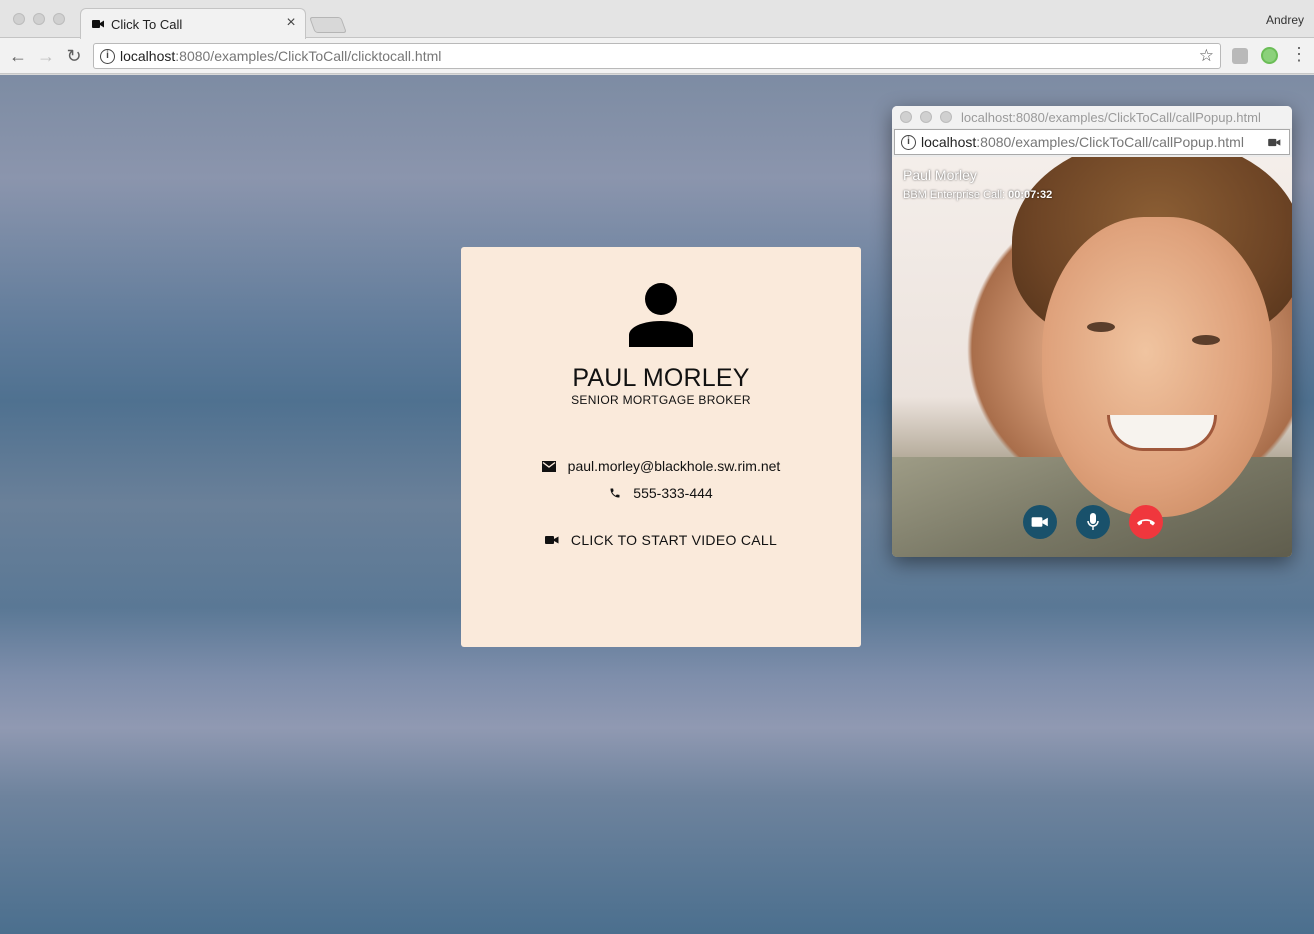  What do you see at coordinates (674, 540) in the screenshot?
I see `start-video-call-label: CLICK TO START VIDEO CALL` at bounding box center [674, 540].